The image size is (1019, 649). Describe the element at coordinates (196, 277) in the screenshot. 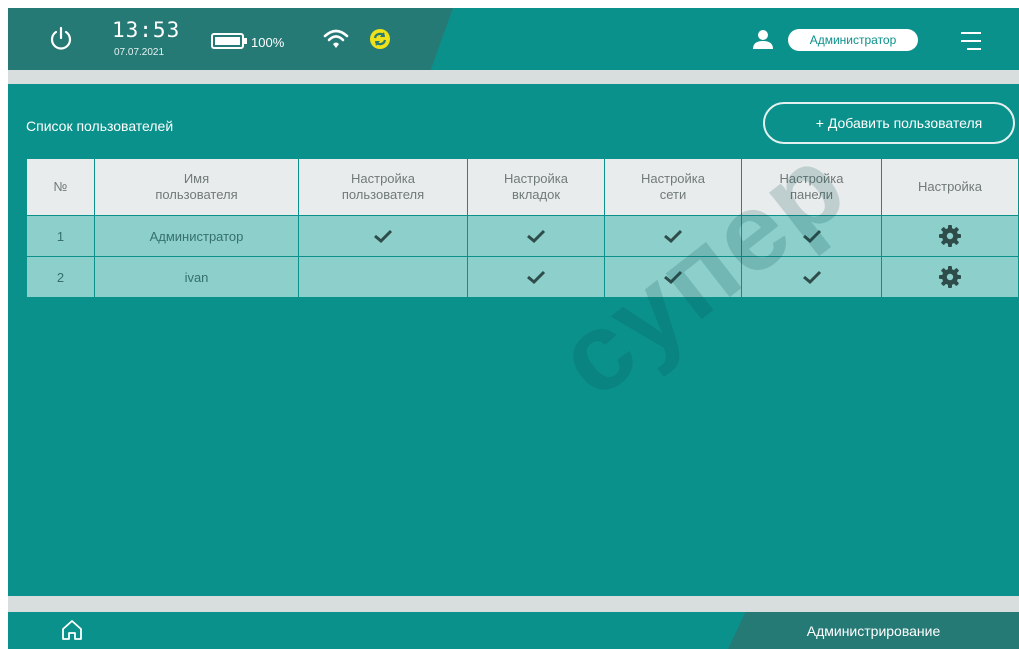

I see `row-username: ivan` at that location.